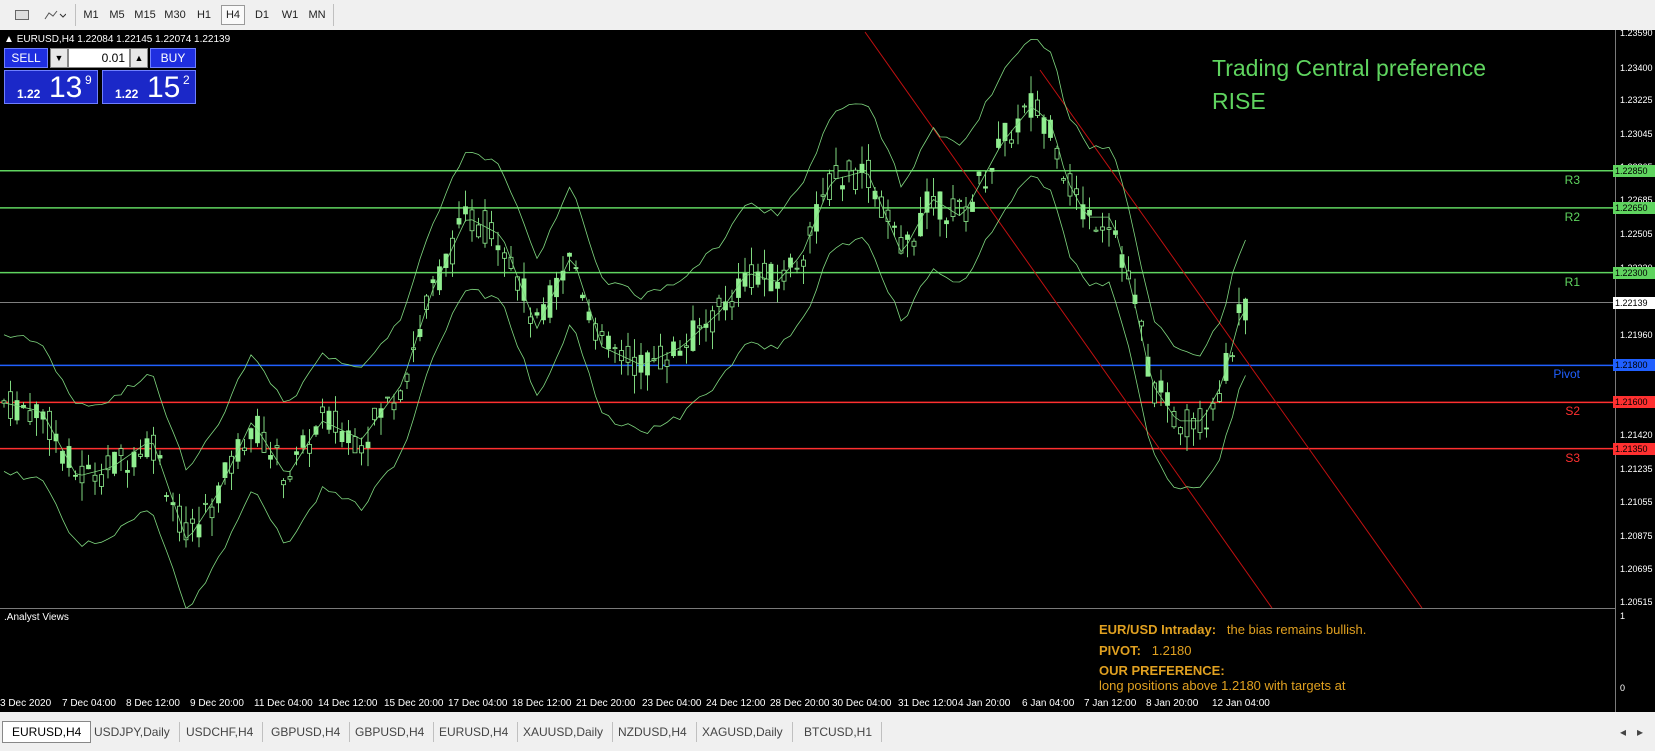 The width and height of the screenshot is (1655, 751). Describe the element at coordinates (1634, 365) in the screenshot. I see `level-price-tag: 1.21800` at that location.